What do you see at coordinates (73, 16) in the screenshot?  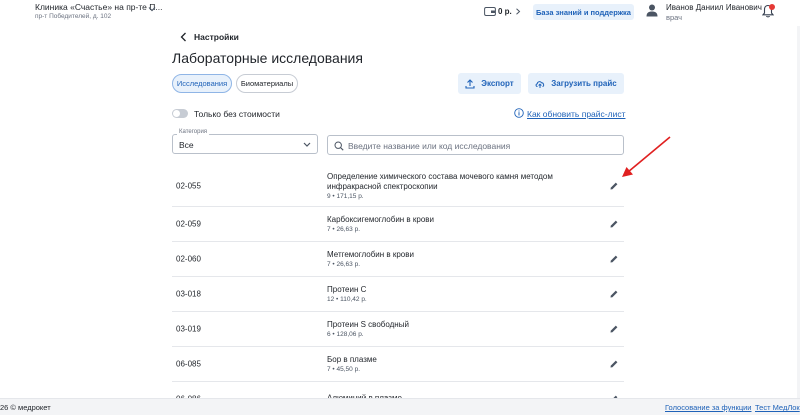 I see `clinic-address: пр-т Победителей, д. 102` at bounding box center [73, 16].